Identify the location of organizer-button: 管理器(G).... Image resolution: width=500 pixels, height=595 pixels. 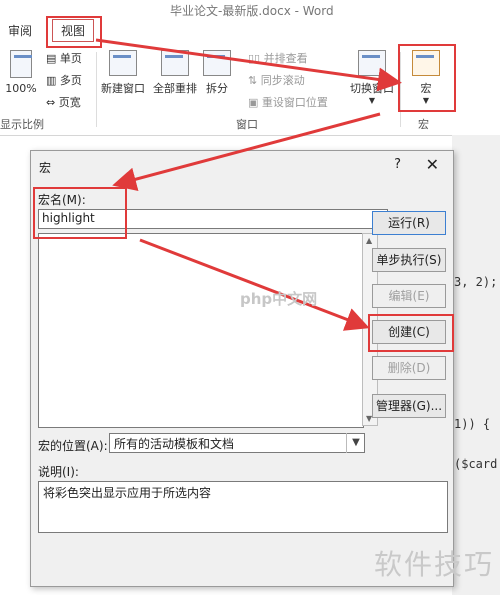
(409, 406).